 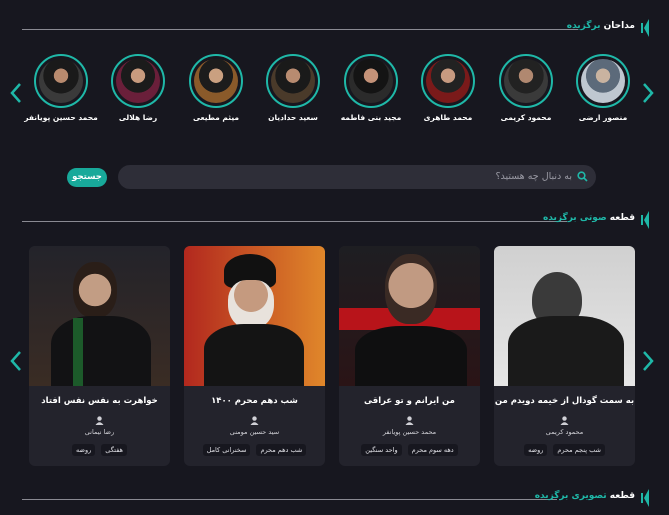 What do you see at coordinates (61, 117) in the screenshot?
I see `singer-name: محمد حسین پویانفر` at bounding box center [61, 117].